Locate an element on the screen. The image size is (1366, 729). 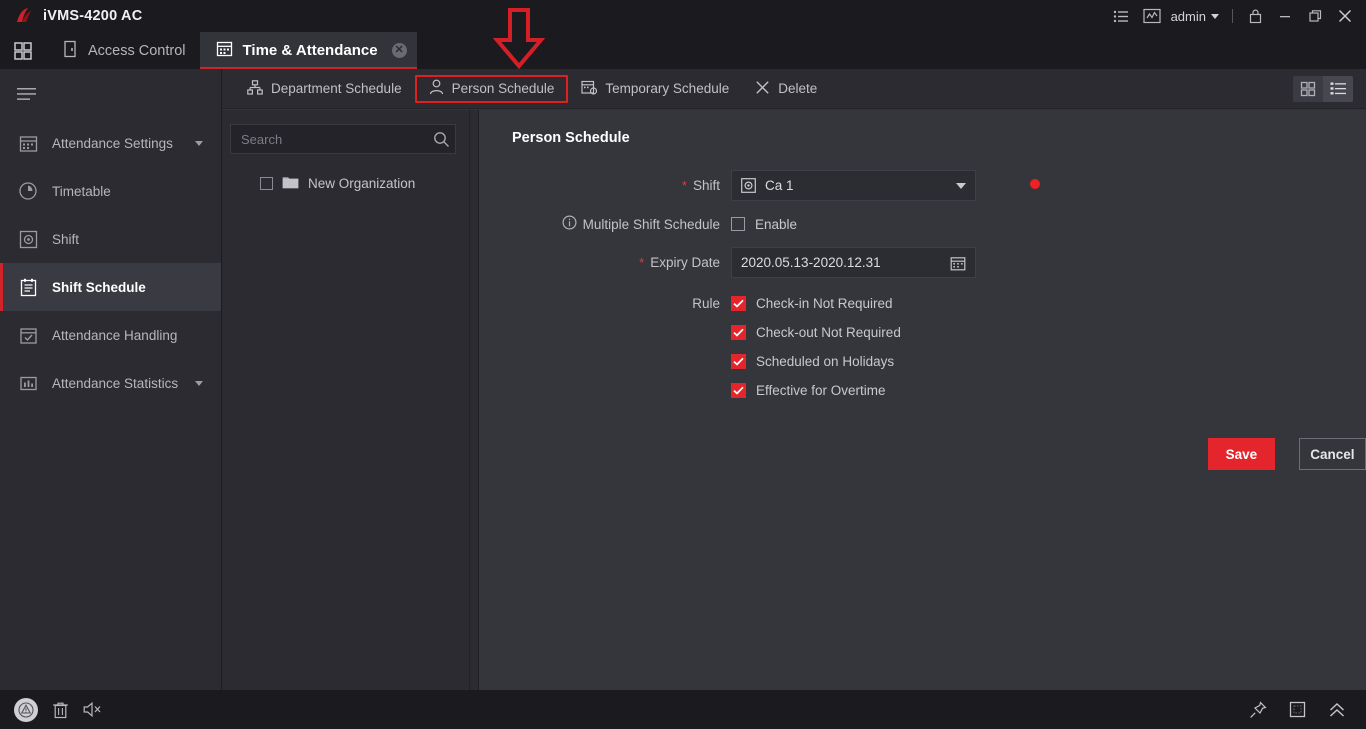
toolbar-temporary-schedule: Temporary Schedule is located at coordinates (655, 89).